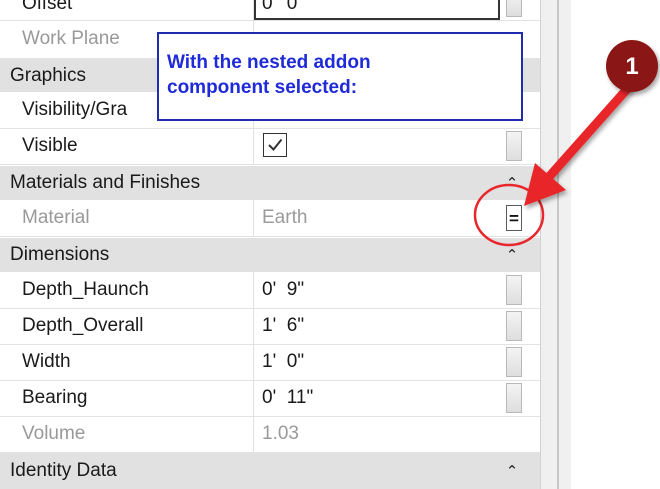  Describe the element at coordinates (514, 218) in the screenshot. I see `associate-family-parameter-button: =` at that location.